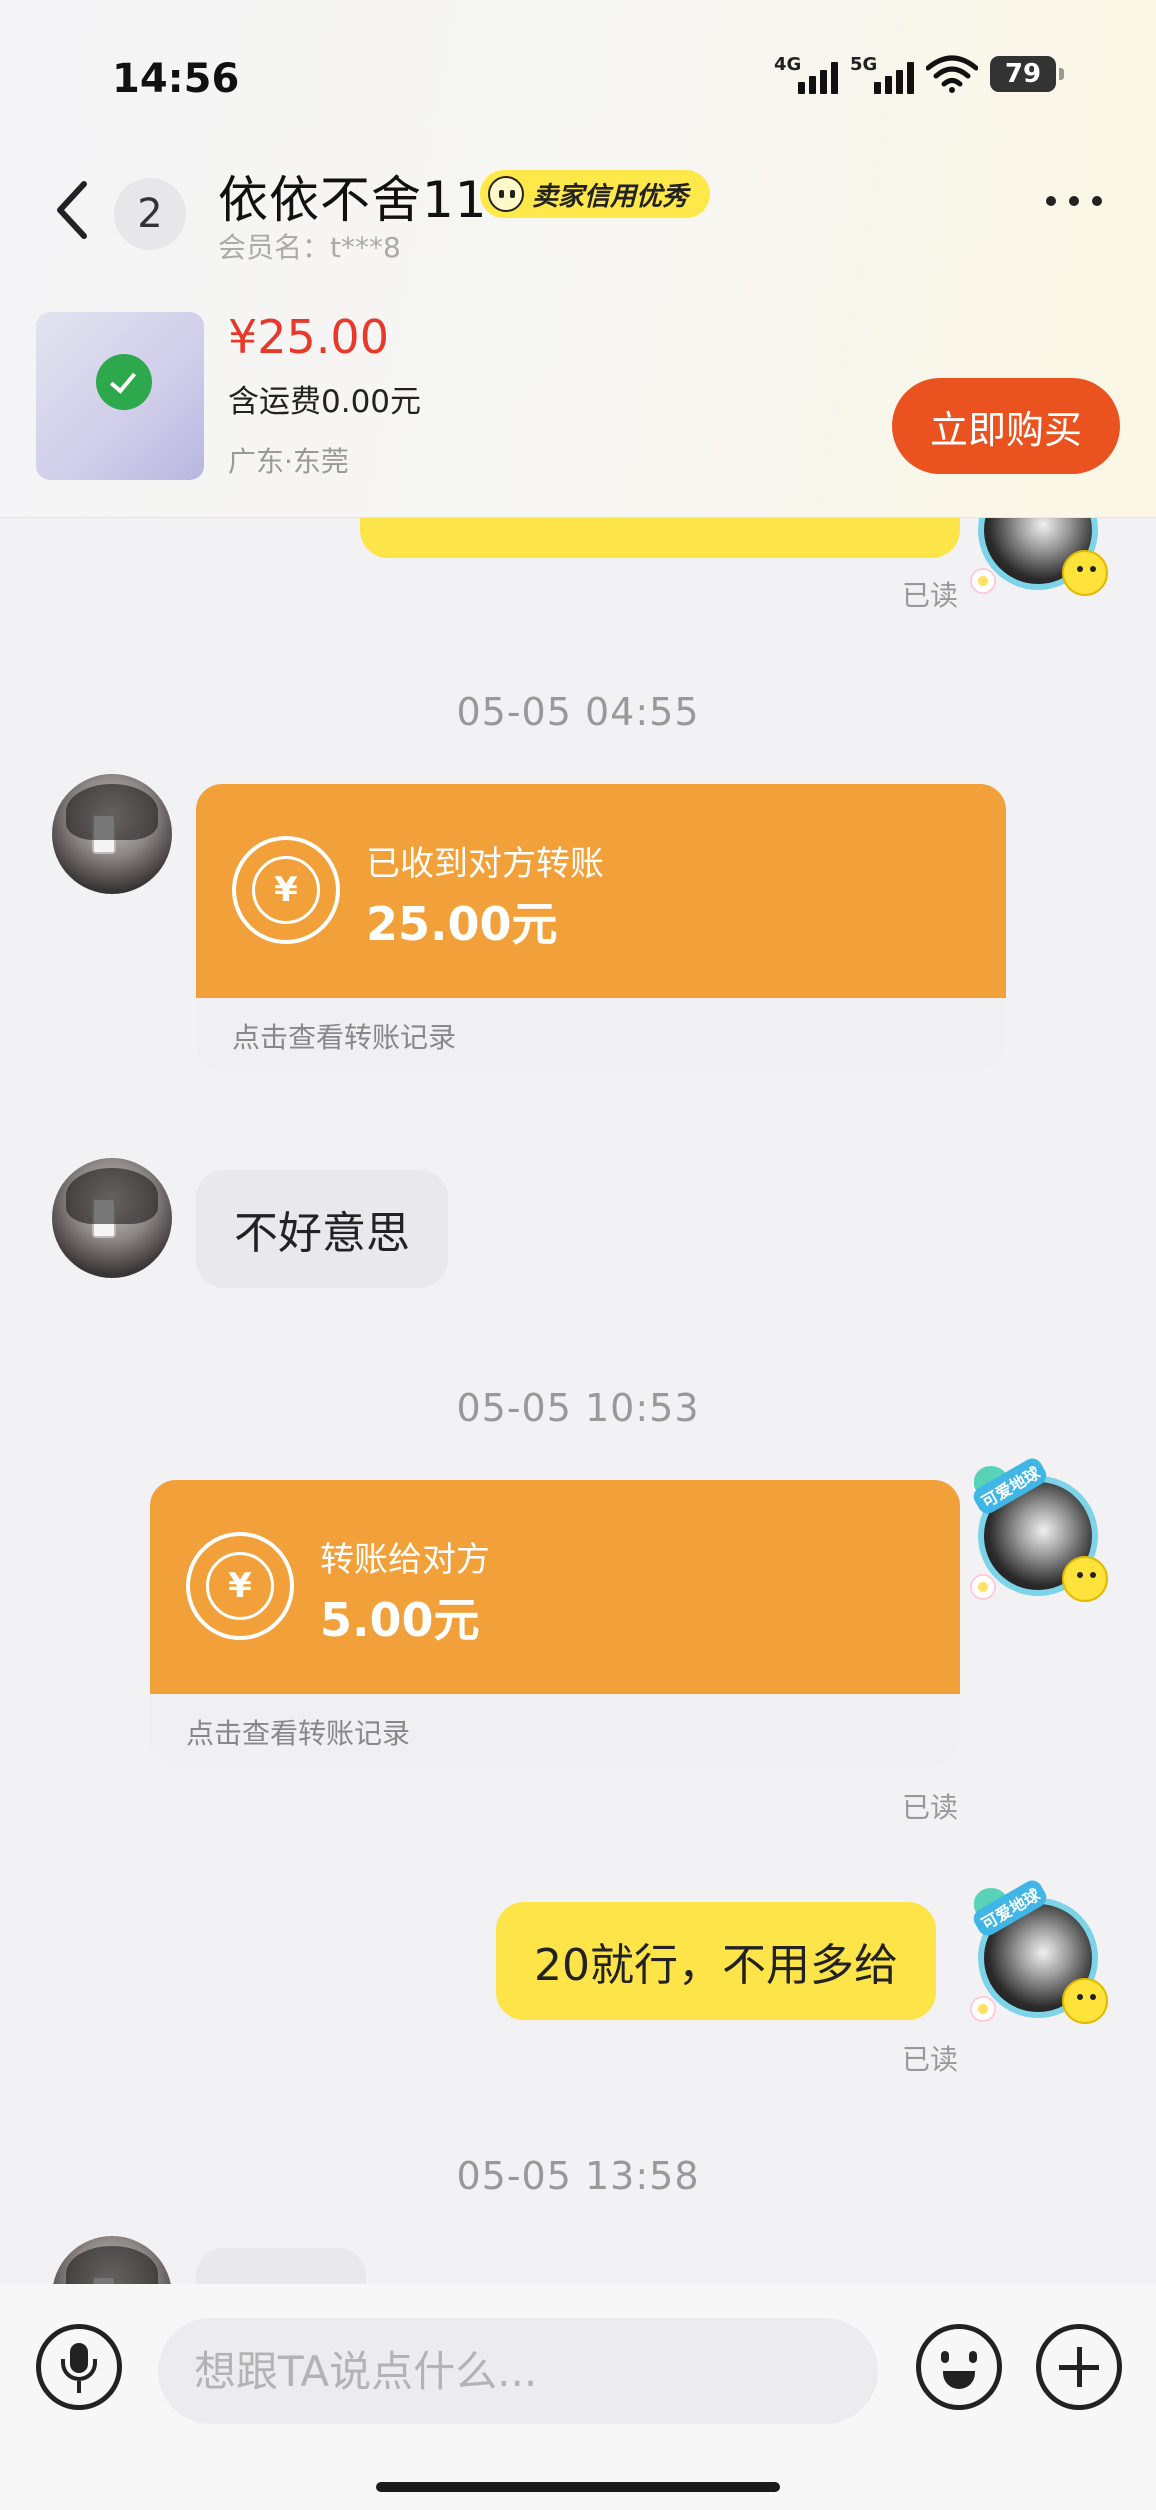 This screenshot has height=2510, width=1156. Describe the element at coordinates (485, 864) in the screenshot. I see `transfer-label: 已收到对方转账` at that location.